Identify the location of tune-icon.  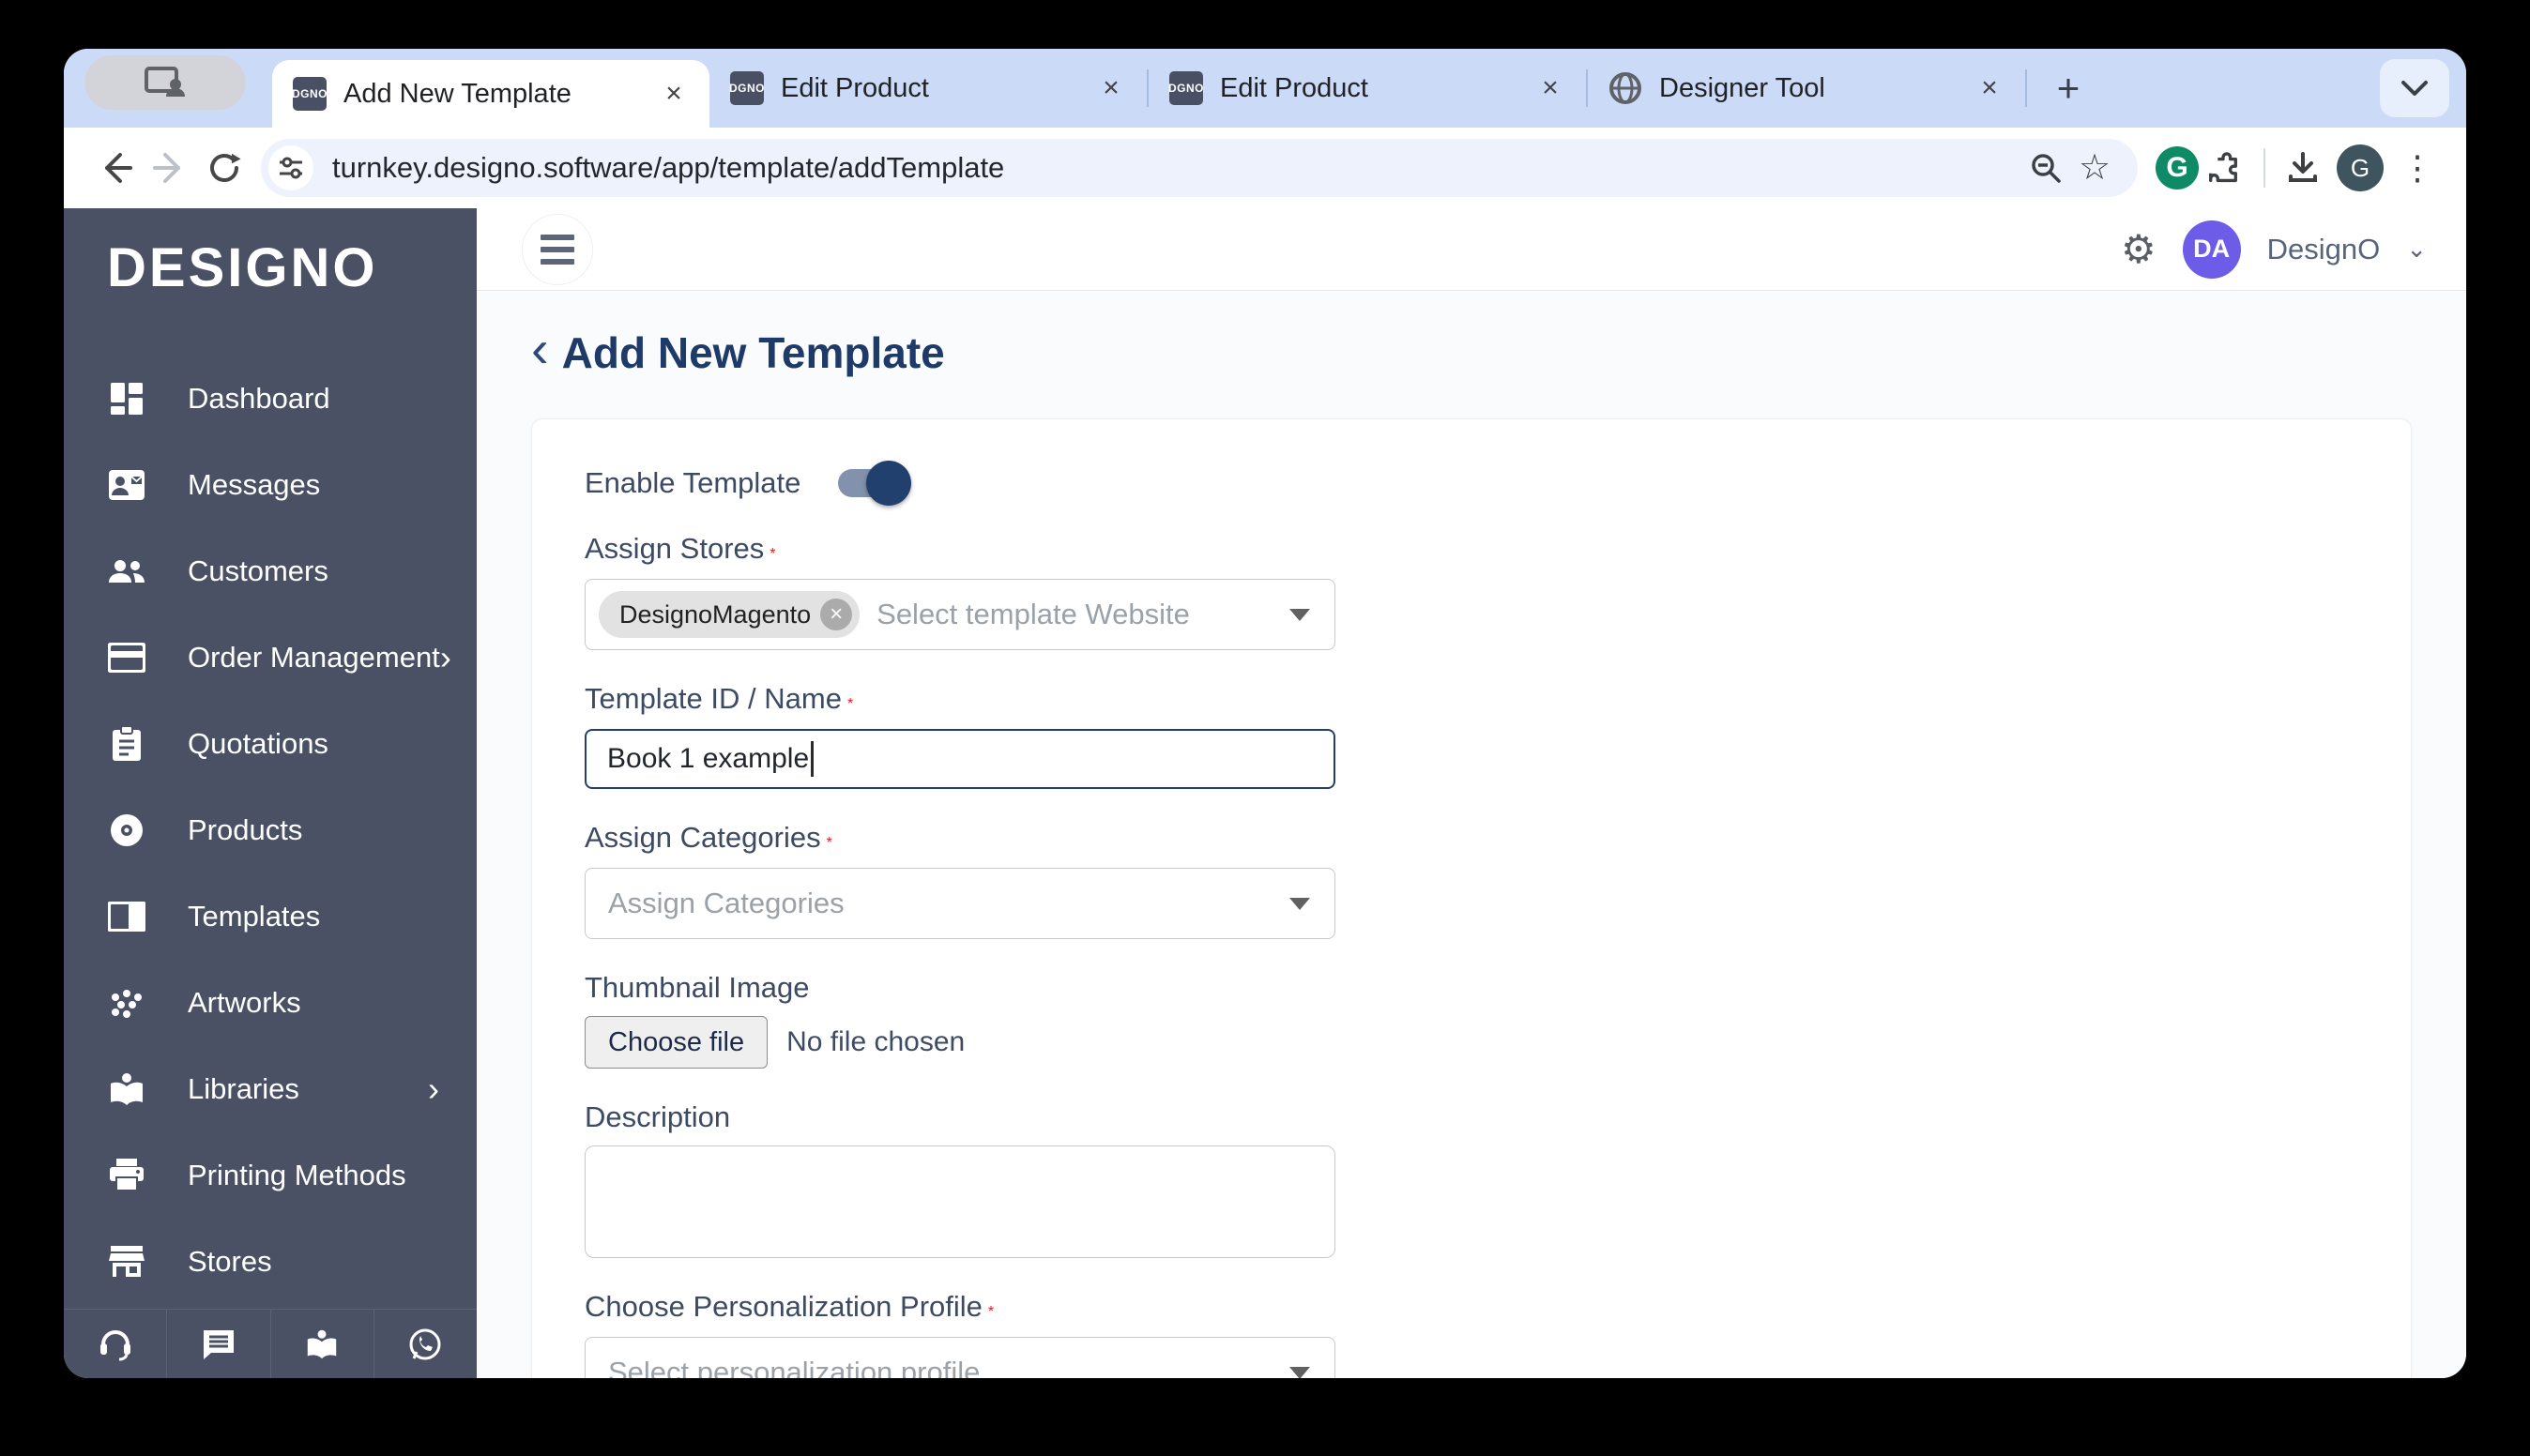
(291, 168).